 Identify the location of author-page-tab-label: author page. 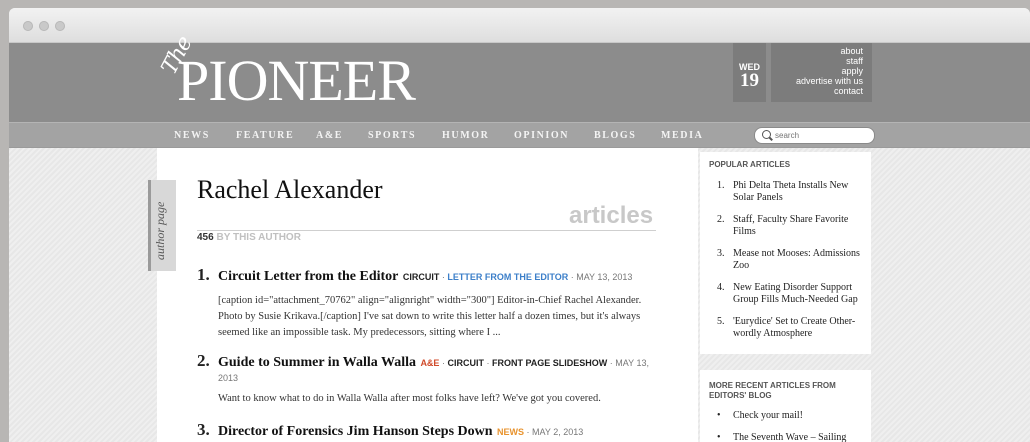
(160, 230).